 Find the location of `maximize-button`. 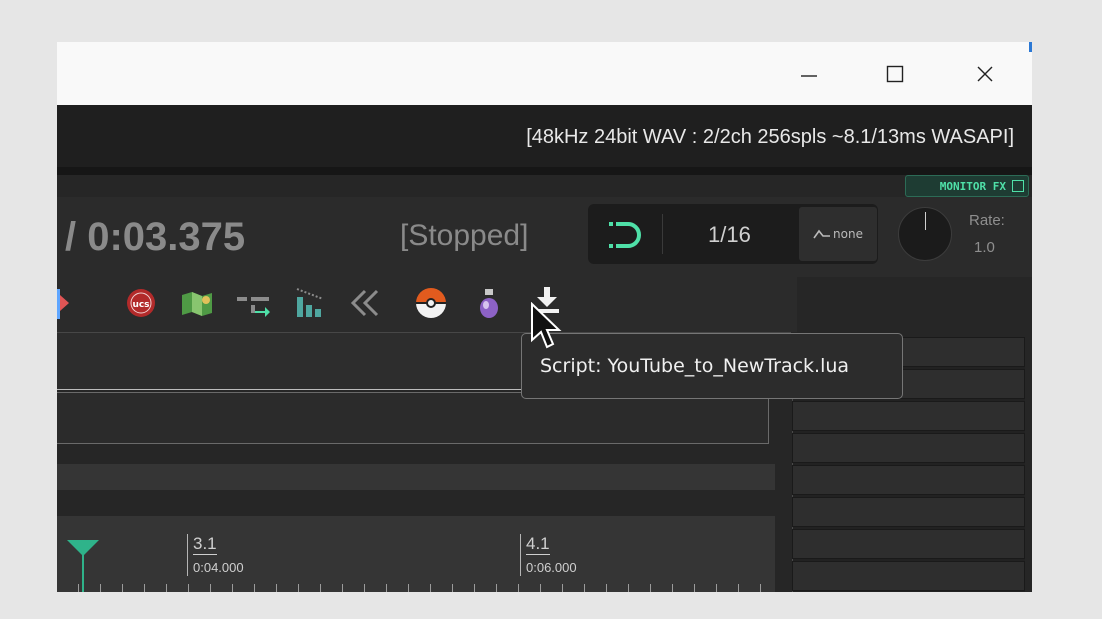

maximize-button is located at coordinates (895, 73).